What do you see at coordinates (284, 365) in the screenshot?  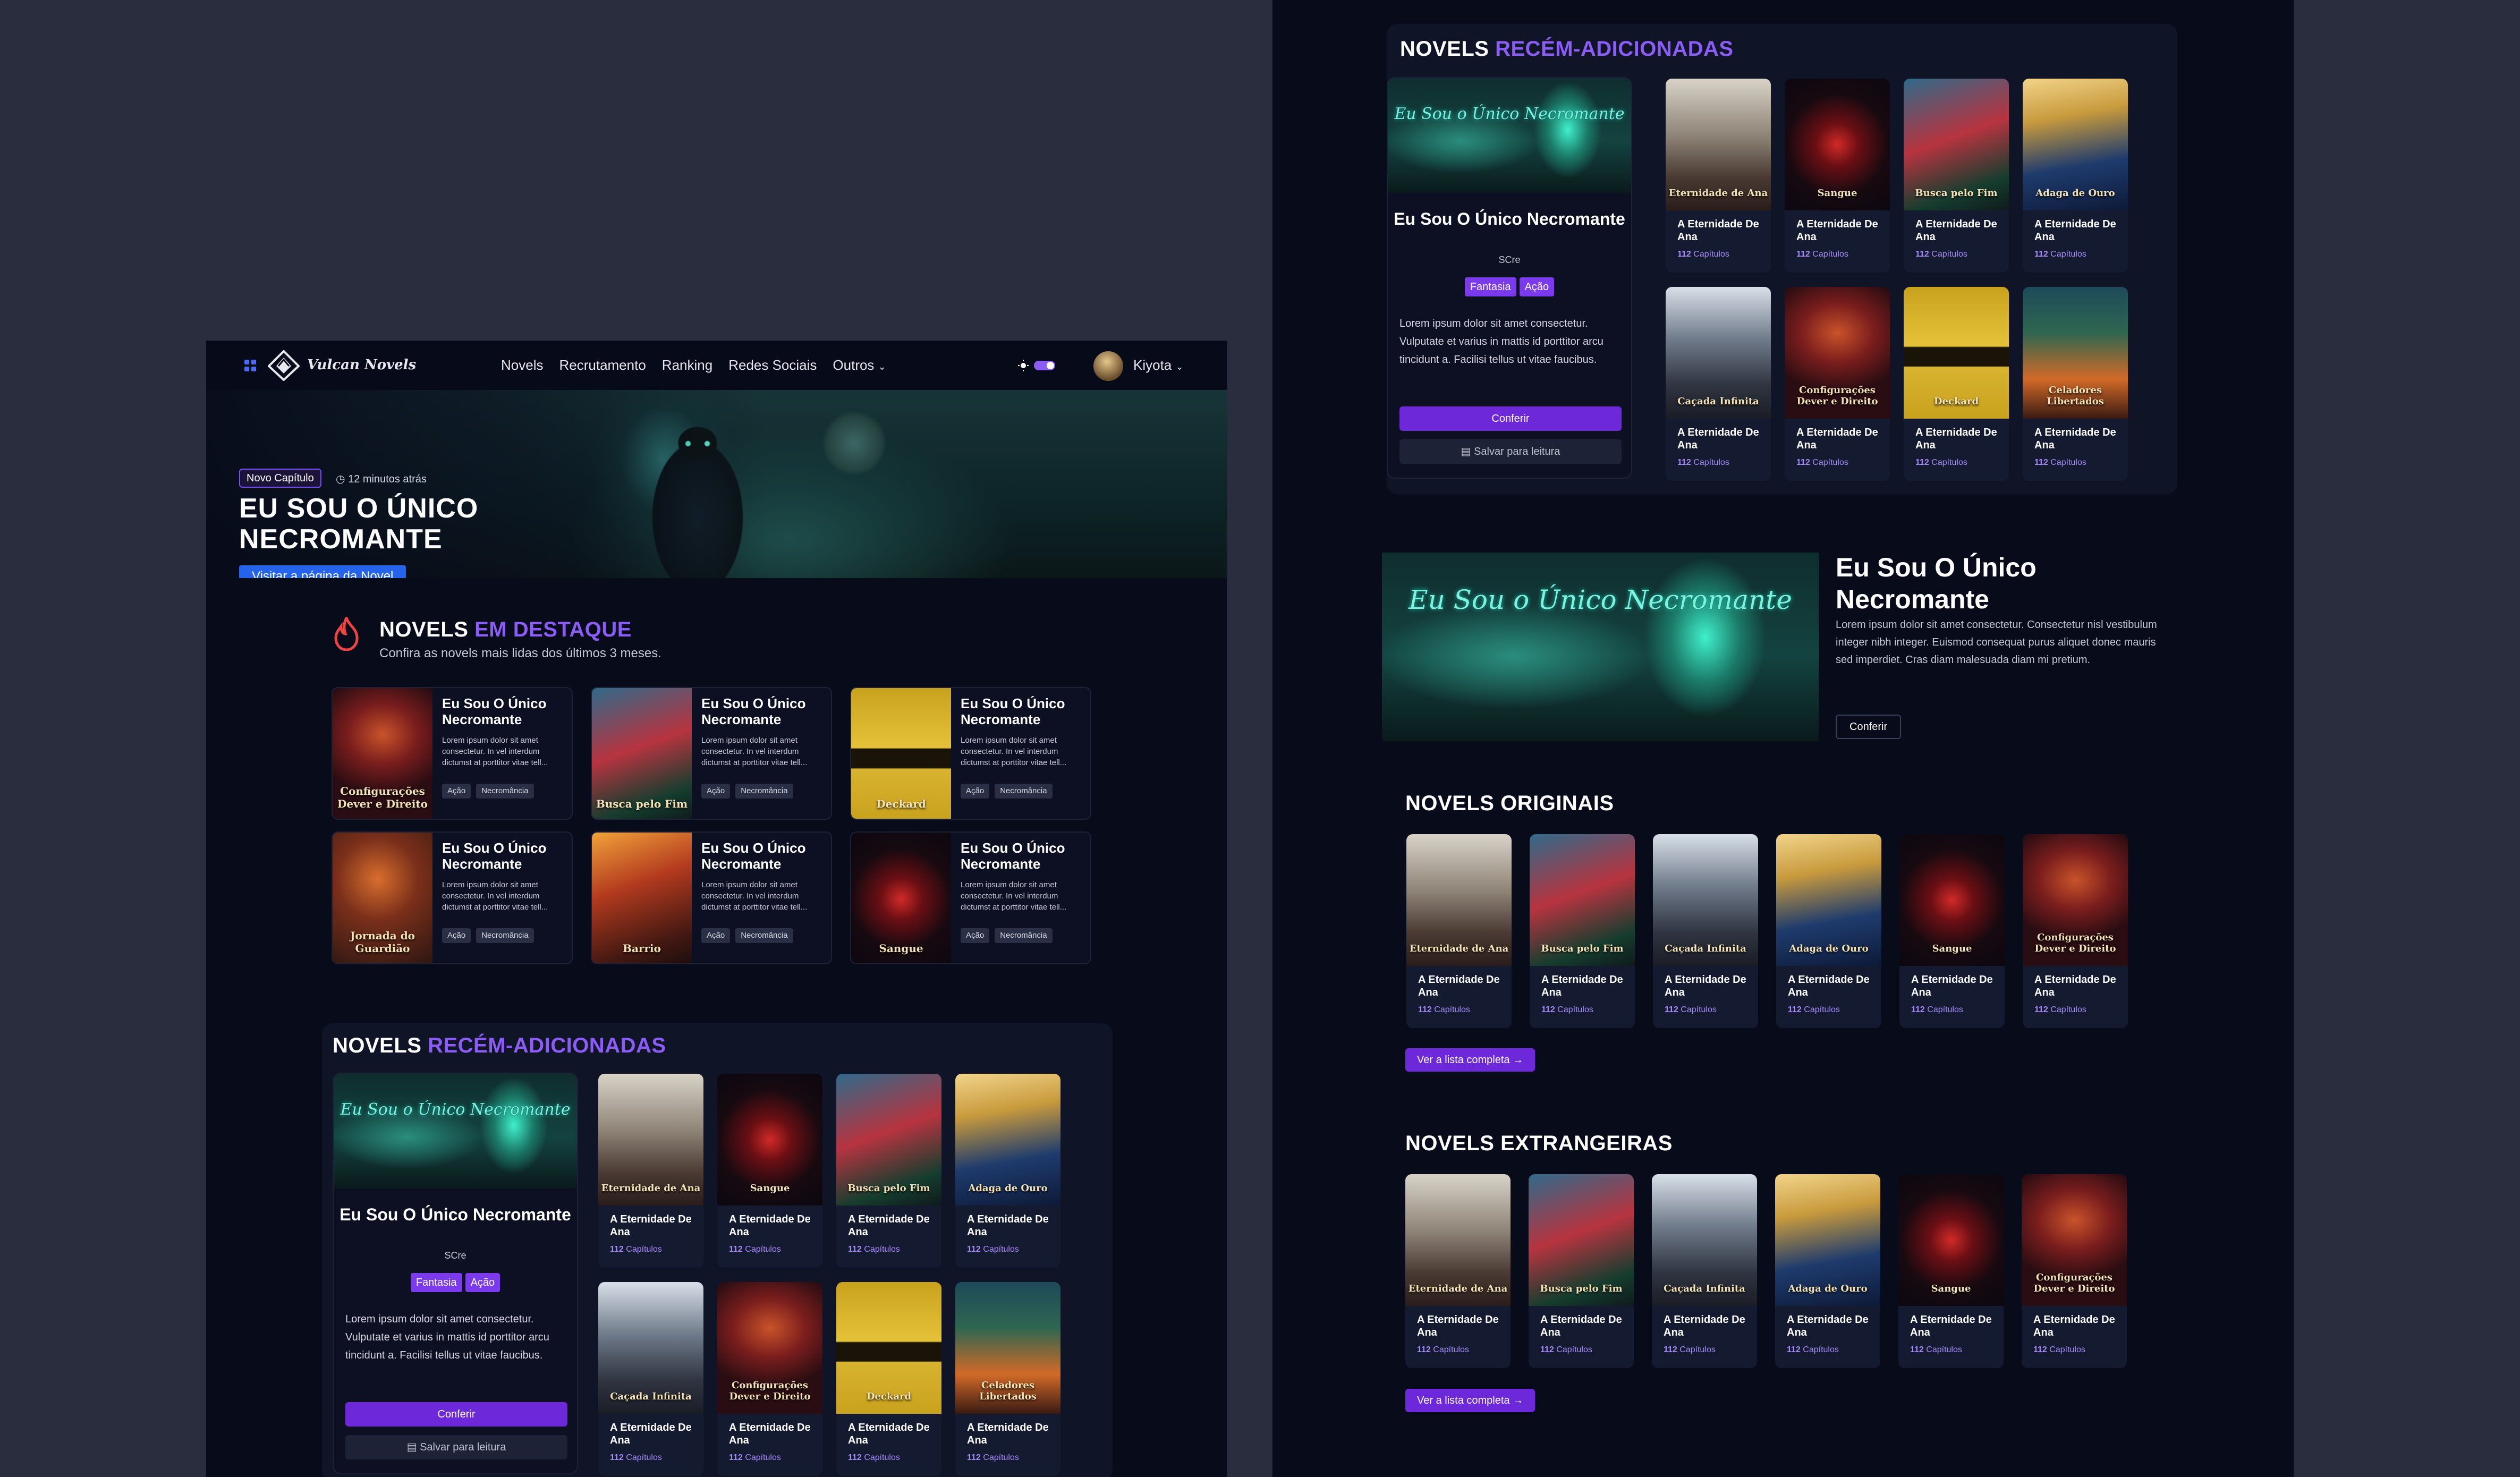 I see `vulcan-logo-icon` at bounding box center [284, 365].